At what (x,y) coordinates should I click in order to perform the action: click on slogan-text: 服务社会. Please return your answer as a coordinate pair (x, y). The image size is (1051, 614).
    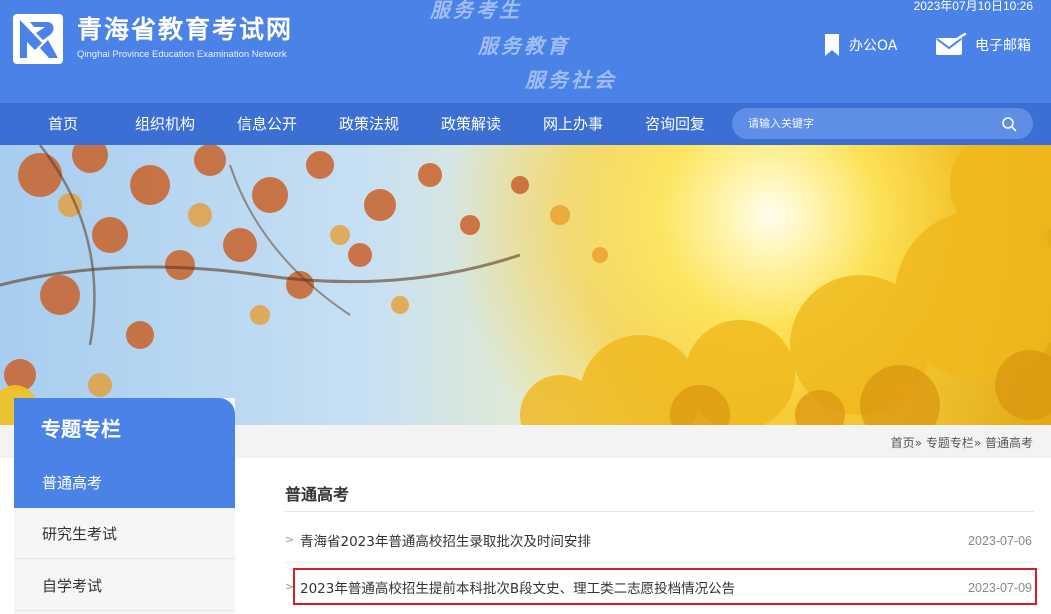
    Looking at the image, I should click on (571, 80).